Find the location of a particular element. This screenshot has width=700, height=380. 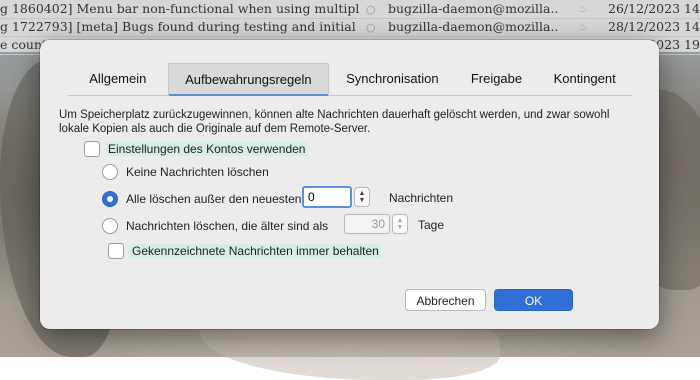

keep-newest-row: Alle löschen außer den neuesten is located at coordinates (201, 199).